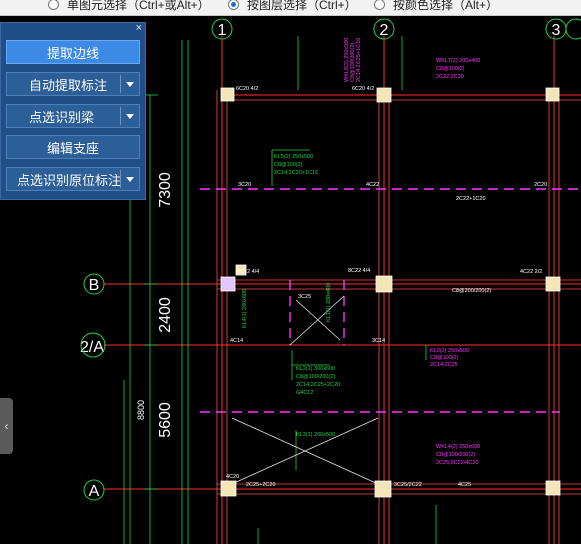 The height and width of the screenshot is (544, 581). I want to click on extract-edge-button: 提取边线, so click(73, 52).